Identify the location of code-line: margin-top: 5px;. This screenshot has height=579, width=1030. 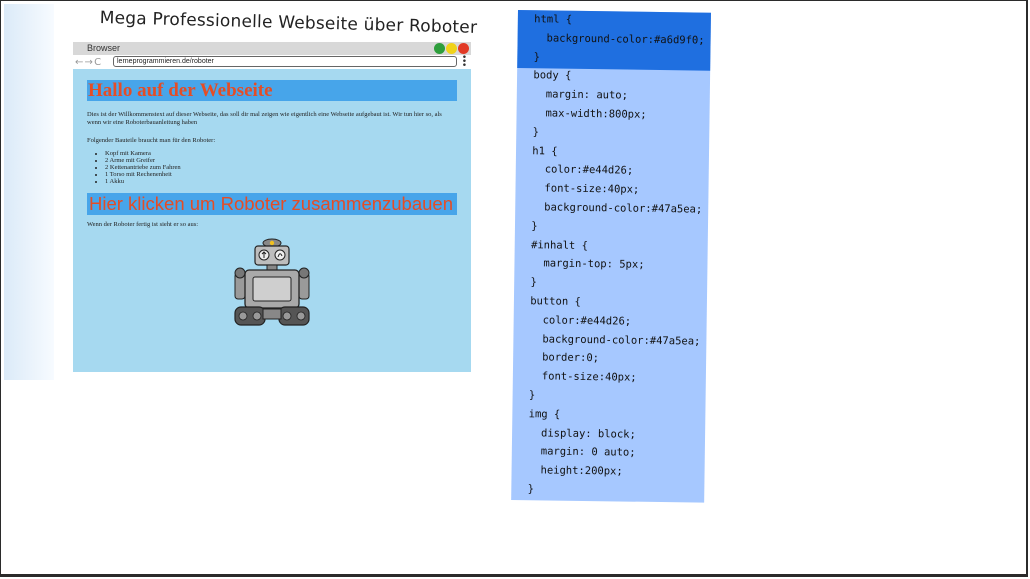
(584, 264).